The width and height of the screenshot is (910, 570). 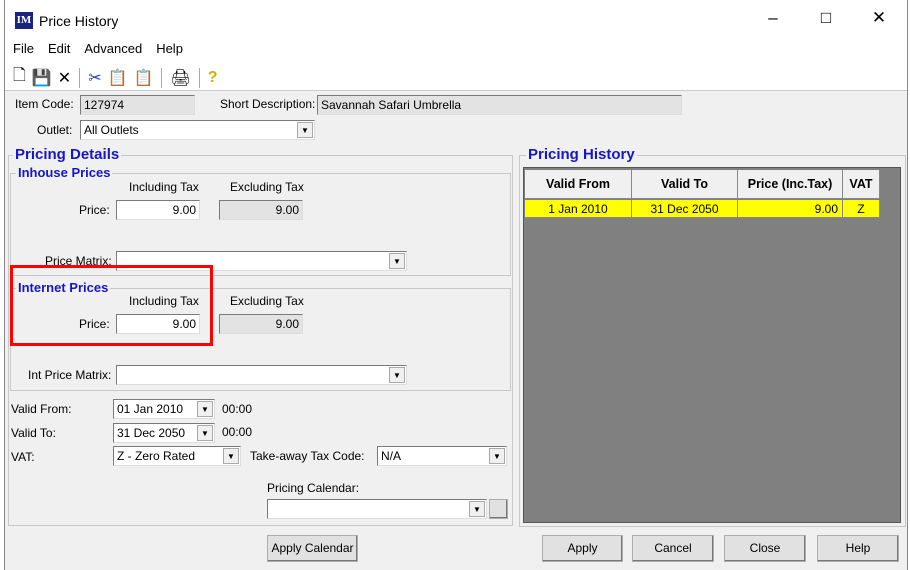 I want to click on valid-to-picker: 31 Dec 2050 ▼, so click(x=164, y=433).